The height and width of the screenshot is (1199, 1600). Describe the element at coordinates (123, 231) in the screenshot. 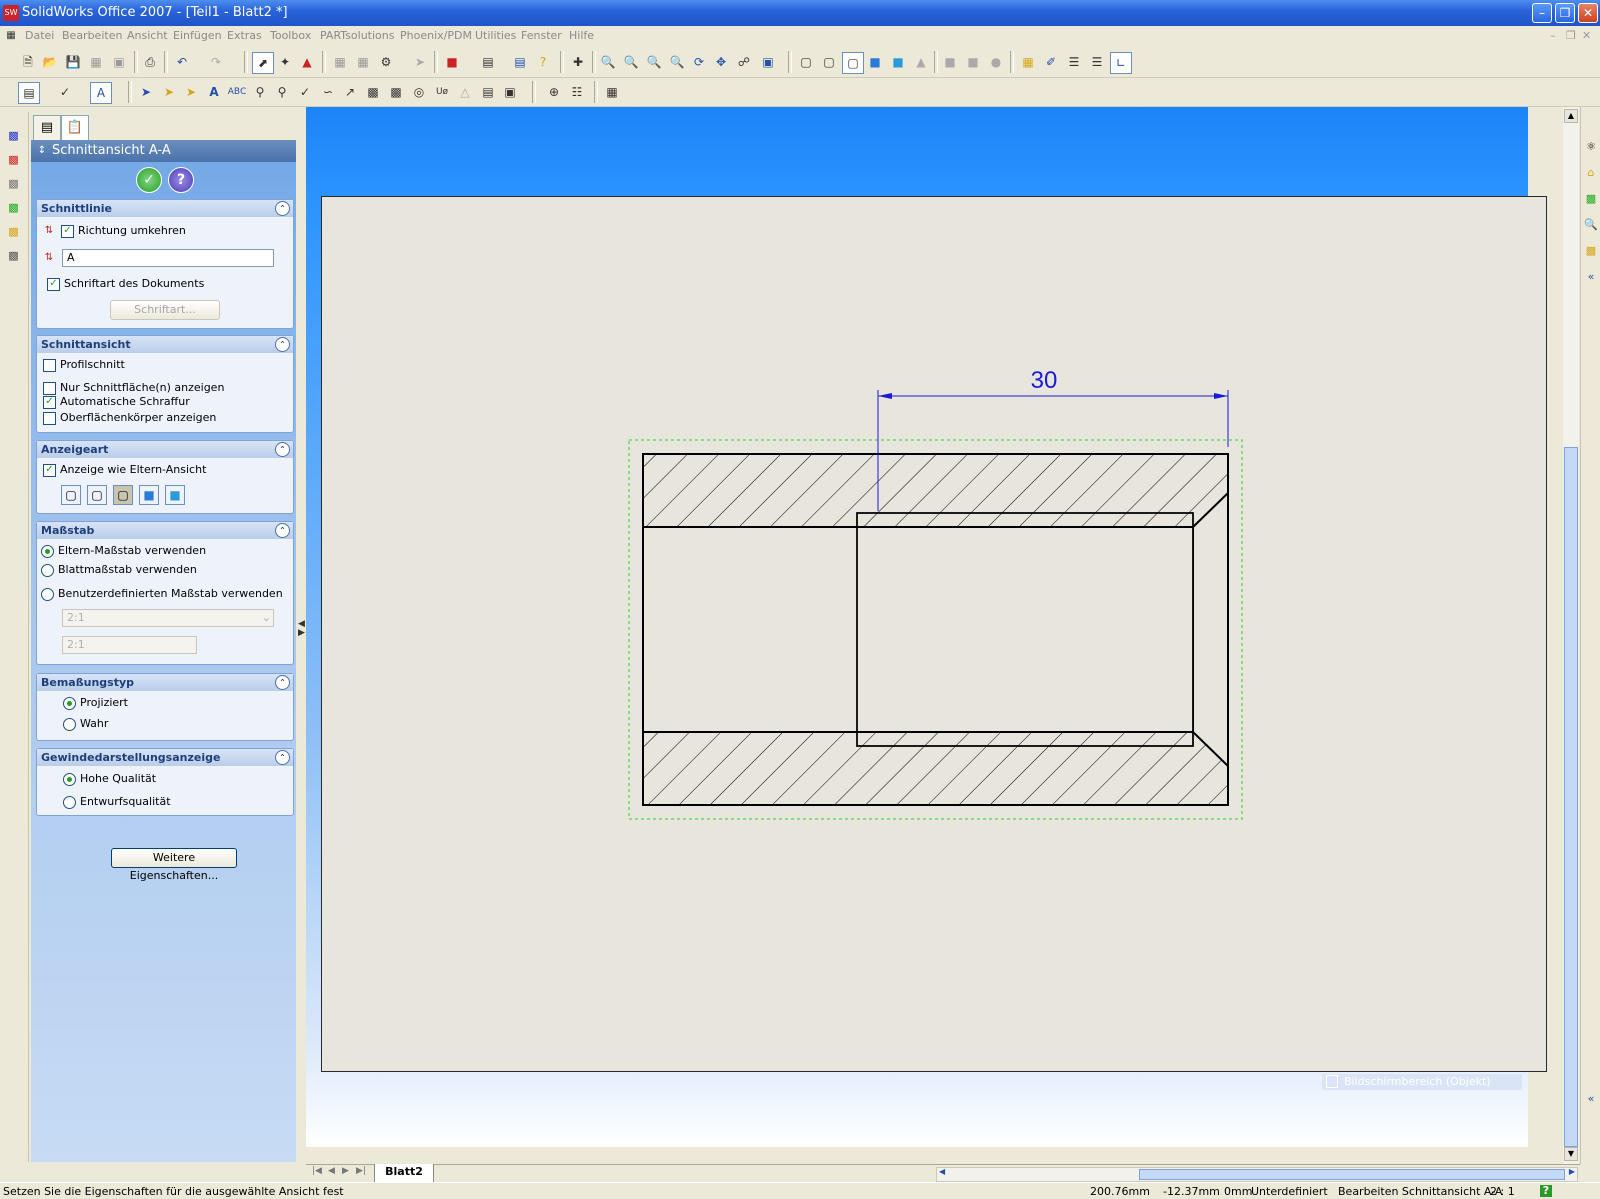

I see `checkbox-richtung-umkehren: ✓ Richtung umkehren` at that location.